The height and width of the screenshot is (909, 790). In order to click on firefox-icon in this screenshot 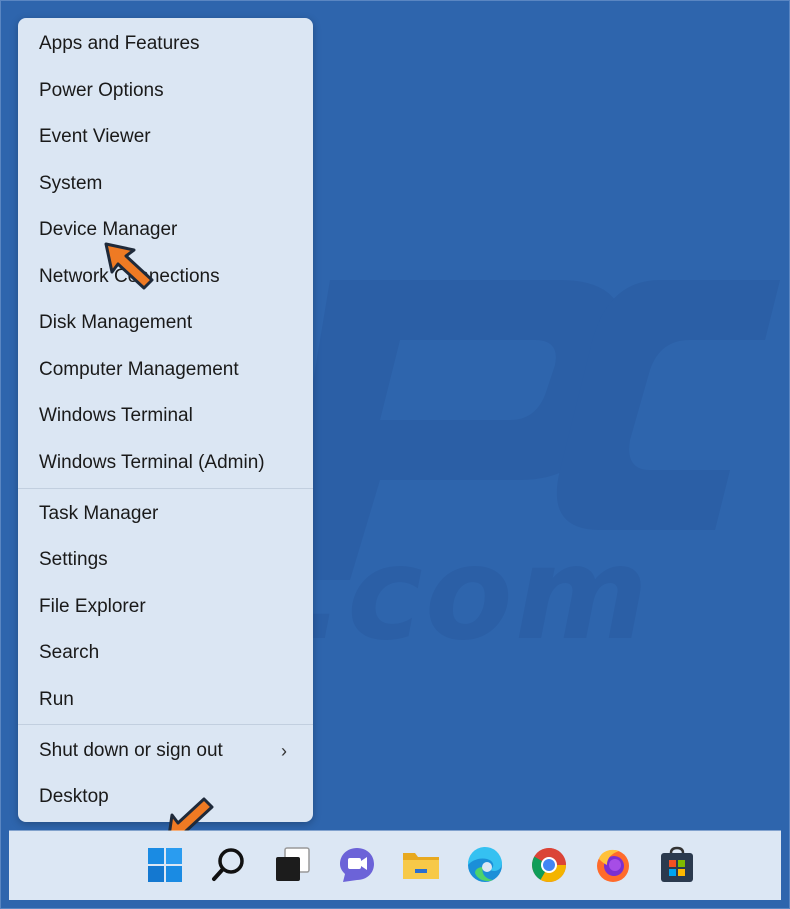, I will do `click(613, 865)`.